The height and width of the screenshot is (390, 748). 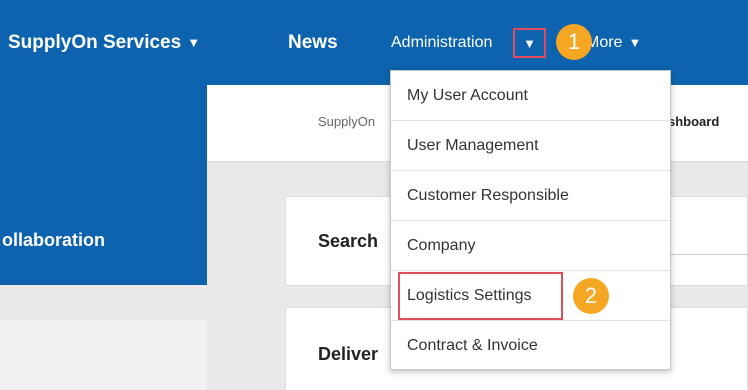 What do you see at coordinates (530, 196) in the screenshot?
I see `menu-item-customer-responsible: Customer Responsible` at bounding box center [530, 196].